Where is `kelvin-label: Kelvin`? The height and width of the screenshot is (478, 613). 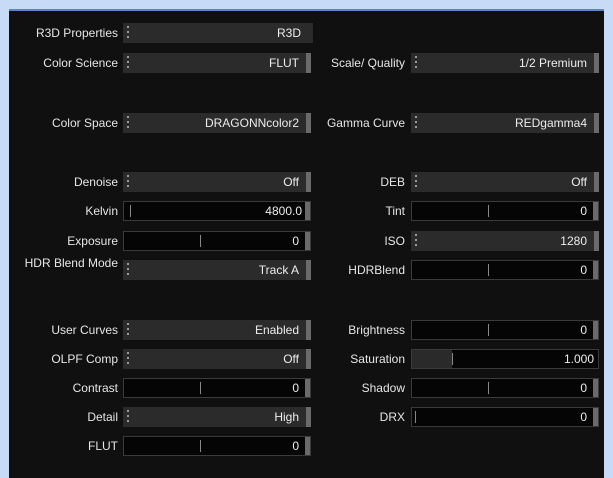
kelvin-label: Kelvin is located at coordinates (101, 211).